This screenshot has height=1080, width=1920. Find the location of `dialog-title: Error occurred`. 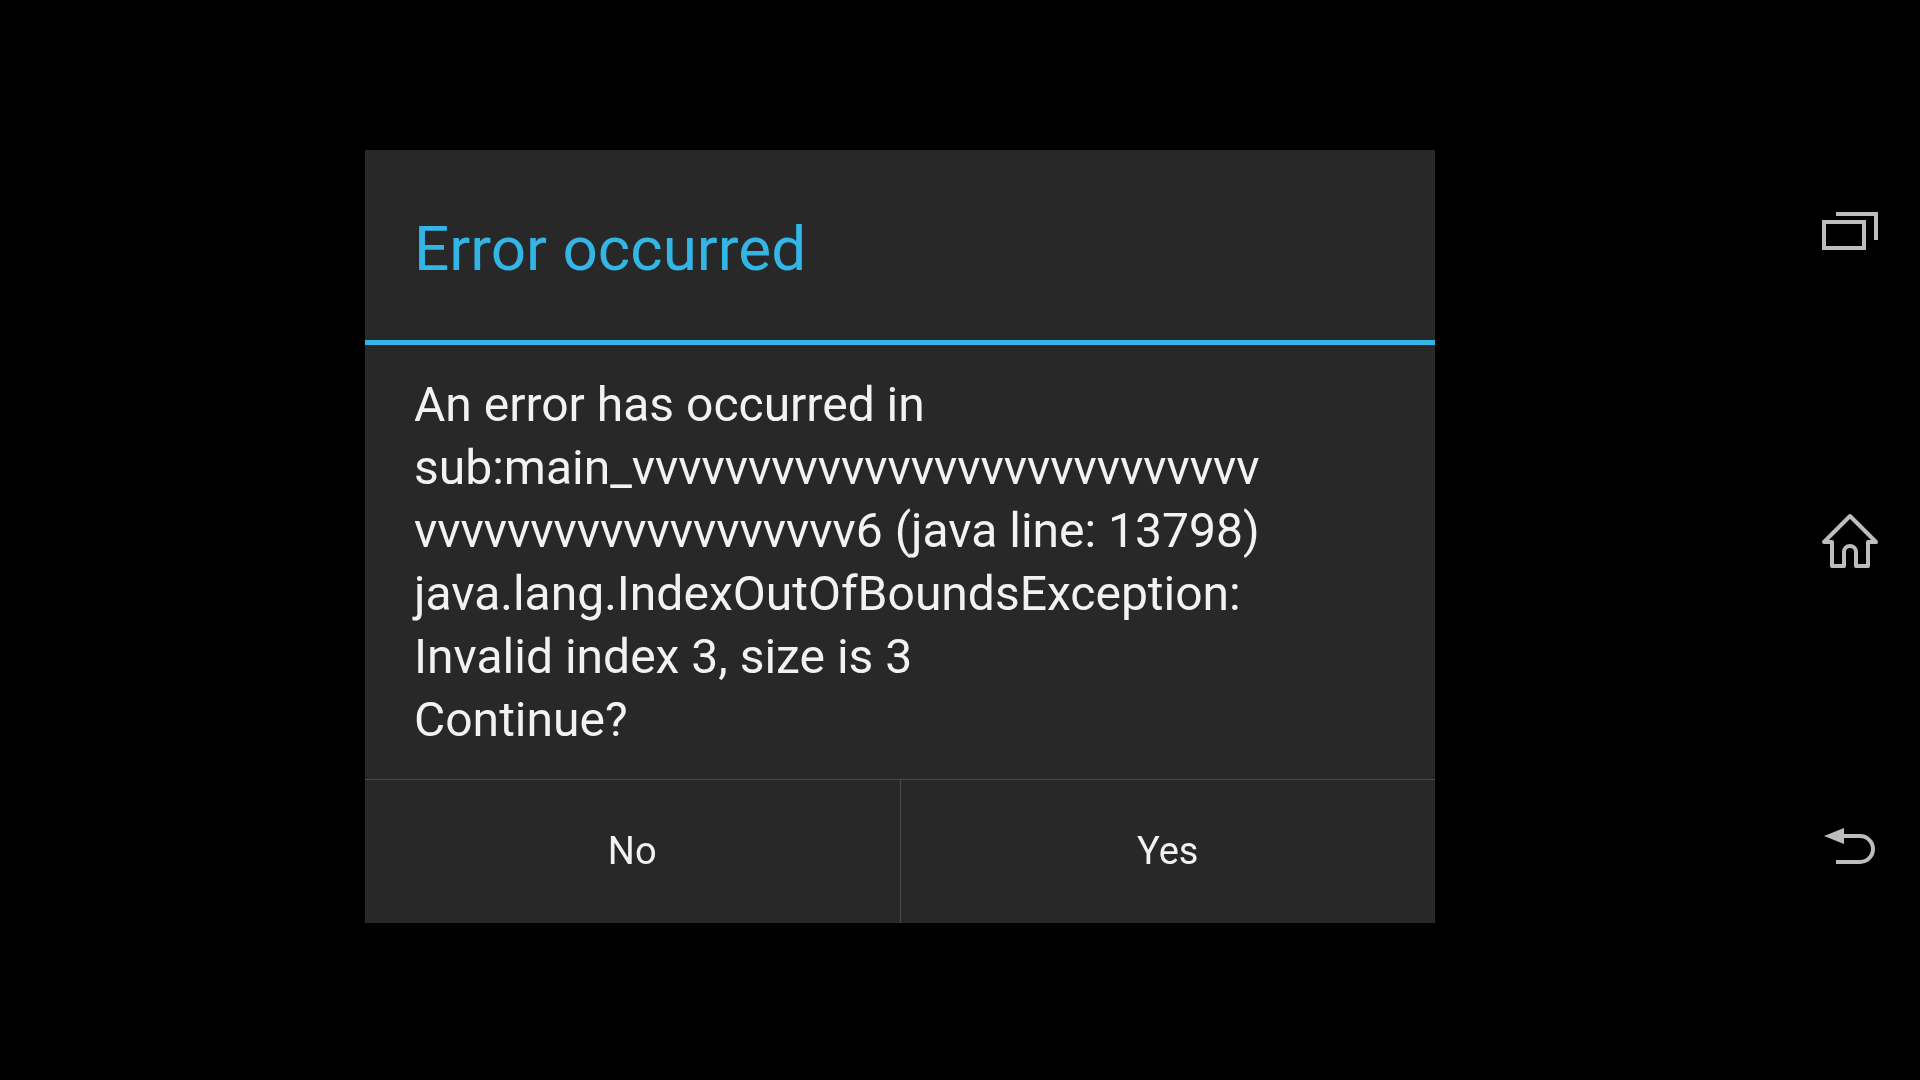

dialog-title: Error occurred is located at coordinates (610, 248).